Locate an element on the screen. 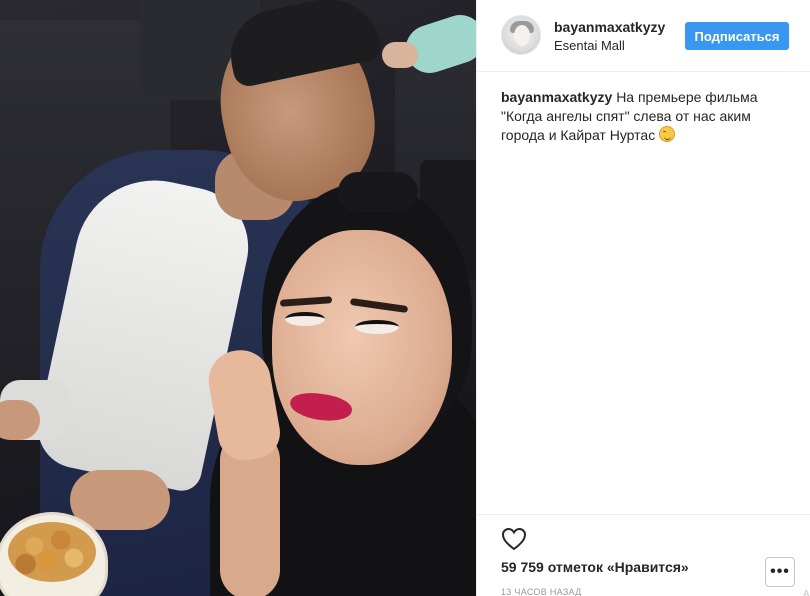  avatar-face is located at coordinates (522, 35).